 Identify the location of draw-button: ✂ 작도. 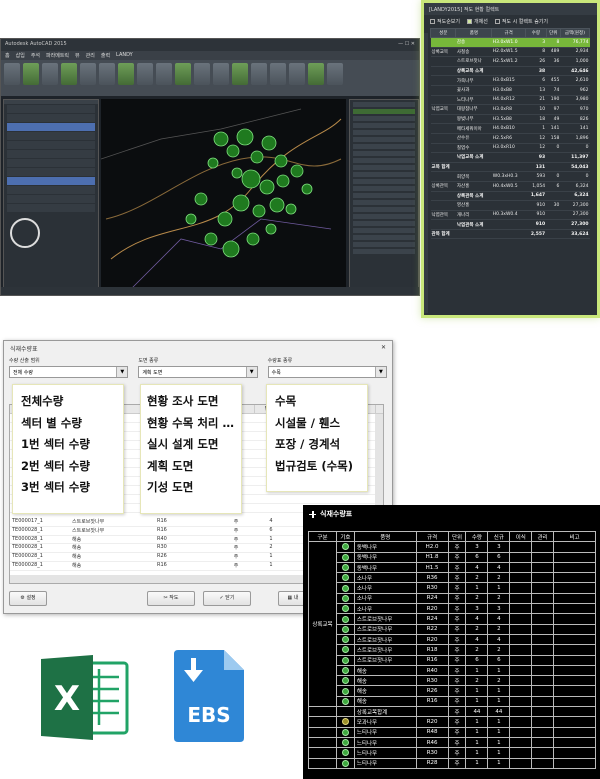
(171, 598).